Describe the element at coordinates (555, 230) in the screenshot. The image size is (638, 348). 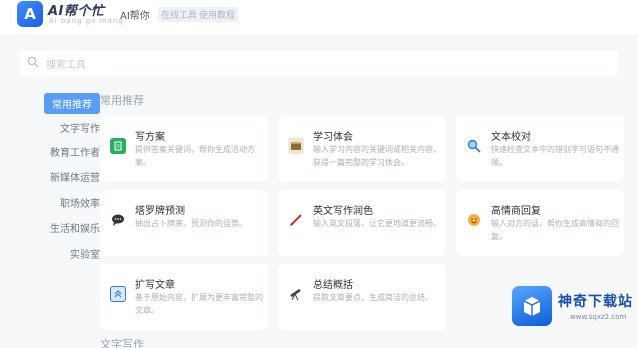
I see `card-description: 输入对方的话，帮你生成高情商的回复。` at that location.